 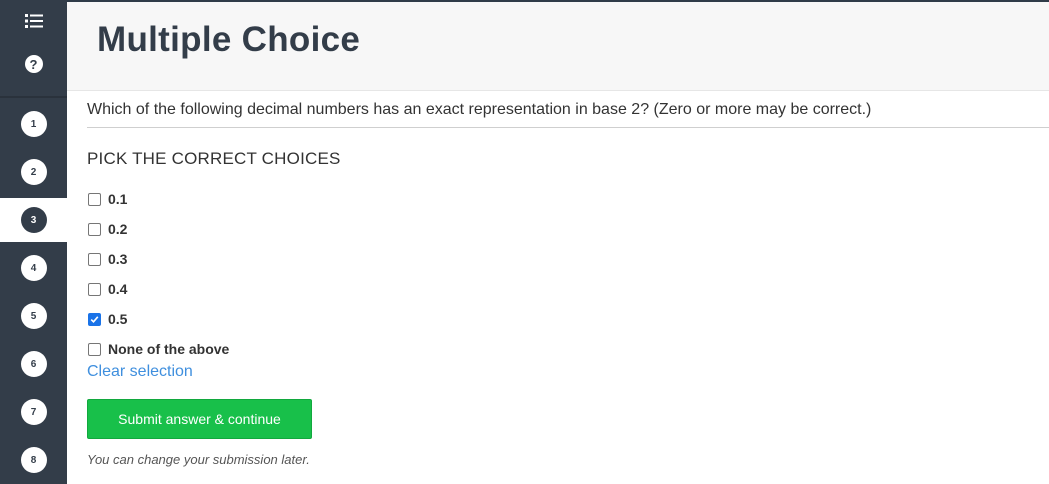 What do you see at coordinates (214, 158) in the screenshot?
I see `pick-heading: PICK THE CORRECT CHOICES` at bounding box center [214, 158].